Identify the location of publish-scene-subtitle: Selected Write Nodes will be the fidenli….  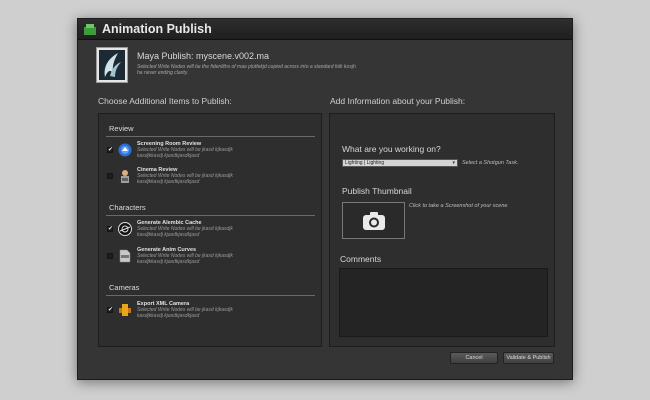
(246, 70).